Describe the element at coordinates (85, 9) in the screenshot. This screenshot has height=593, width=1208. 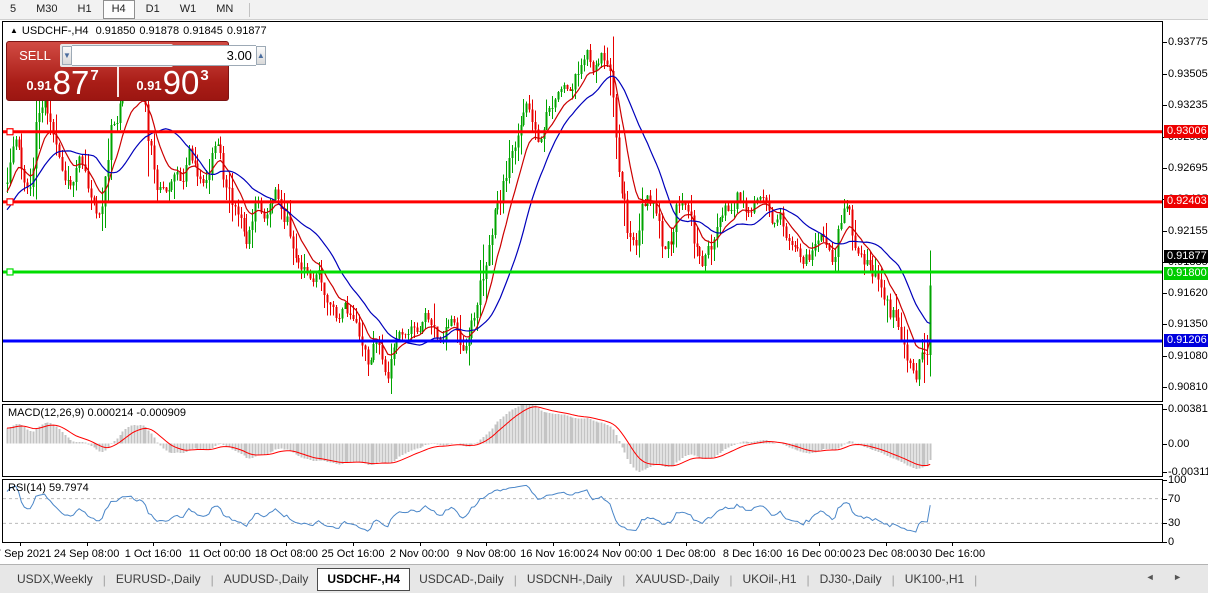
I see `timeframe-button-h1: H1` at that location.